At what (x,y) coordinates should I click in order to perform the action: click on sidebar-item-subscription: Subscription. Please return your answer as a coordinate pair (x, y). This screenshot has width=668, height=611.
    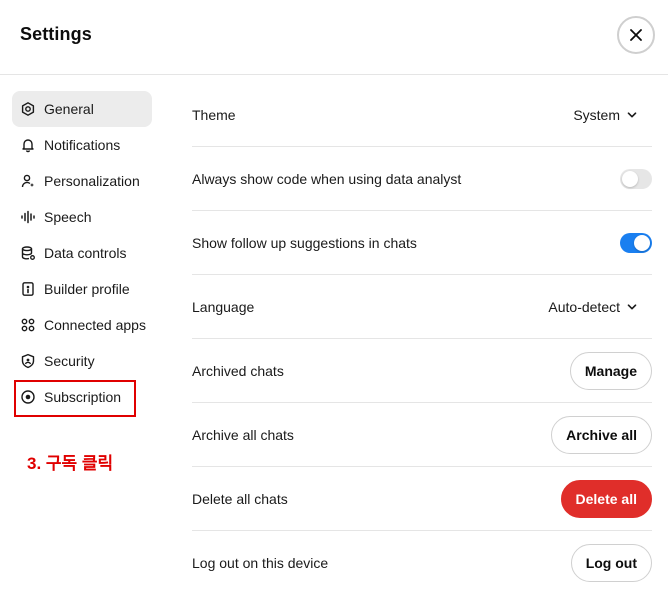
    Looking at the image, I should click on (82, 397).